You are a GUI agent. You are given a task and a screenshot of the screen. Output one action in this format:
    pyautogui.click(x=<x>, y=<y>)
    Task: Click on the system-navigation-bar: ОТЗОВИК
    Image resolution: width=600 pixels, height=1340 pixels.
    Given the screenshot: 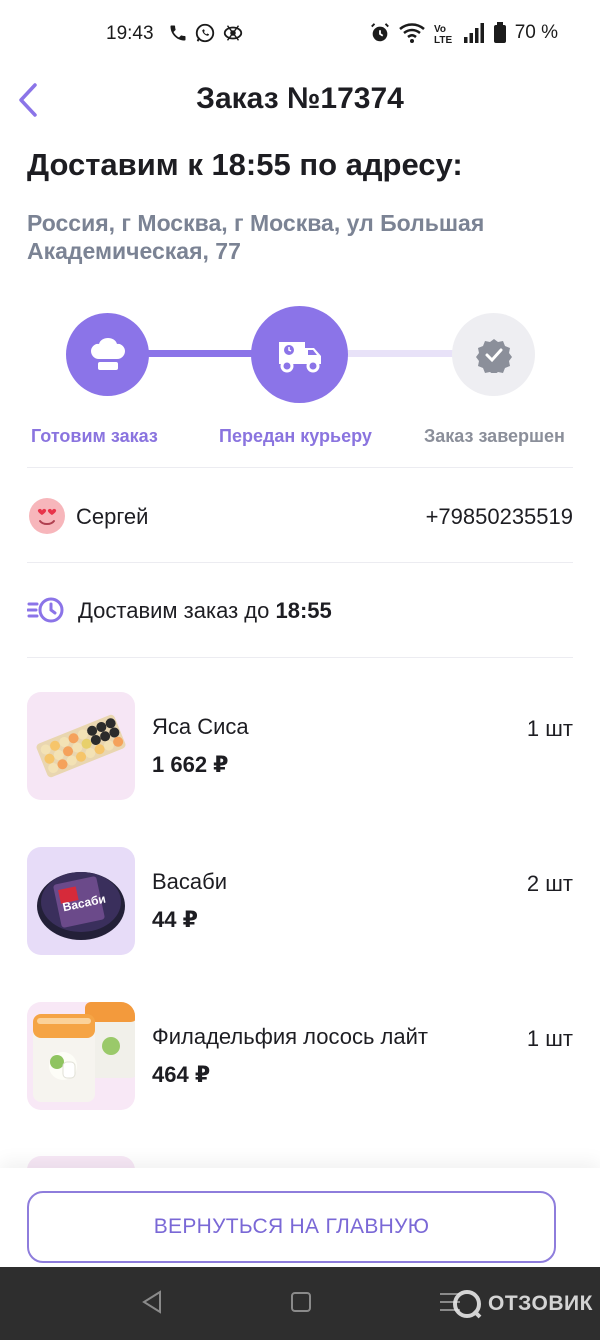 What is the action you would take?
    pyautogui.click(x=300, y=1303)
    